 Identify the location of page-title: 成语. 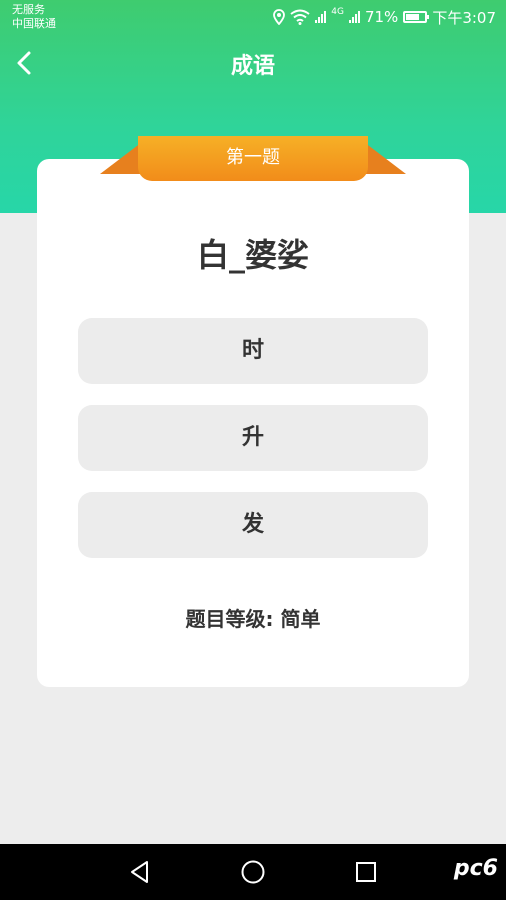
(252, 66).